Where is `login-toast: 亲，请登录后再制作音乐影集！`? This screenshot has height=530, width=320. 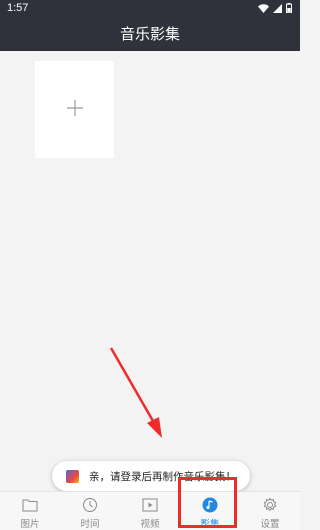 login-toast: 亲，请登录后再制作音乐影集！ is located at coordinates (151, 476).